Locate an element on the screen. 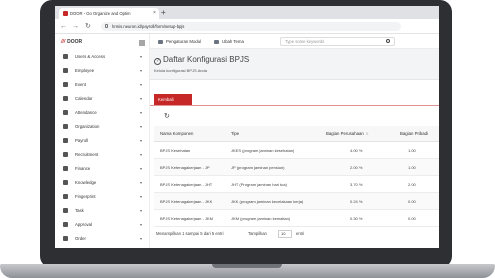 The height and width of the screenshot is (278, 495). browser-tab: DOOR - Go Organize and Optim × is located at coordinates (109, 13).